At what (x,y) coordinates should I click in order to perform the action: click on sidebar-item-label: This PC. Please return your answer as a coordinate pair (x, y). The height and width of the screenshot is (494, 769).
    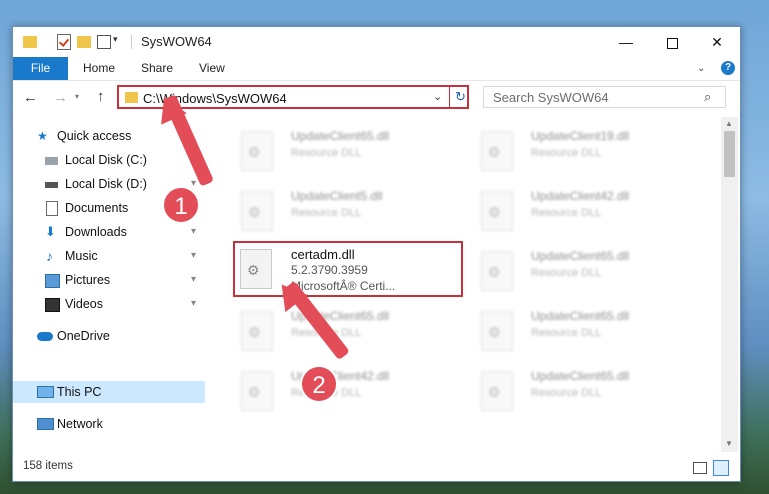
    Looking at the image, I should click on (79, 392).